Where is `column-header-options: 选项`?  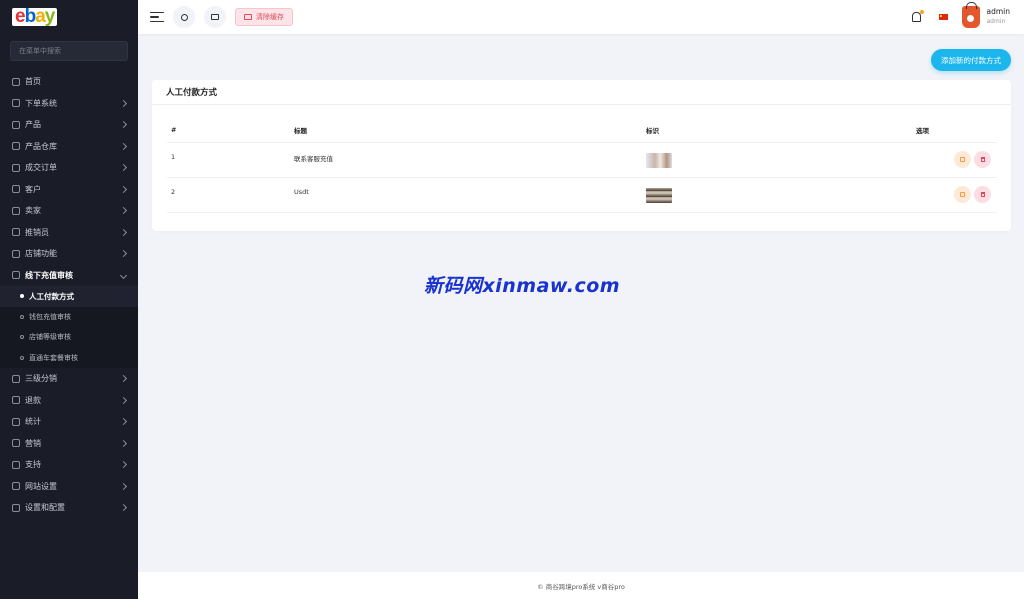 column-header-options: 选项 is located at coordinates (922, 130).